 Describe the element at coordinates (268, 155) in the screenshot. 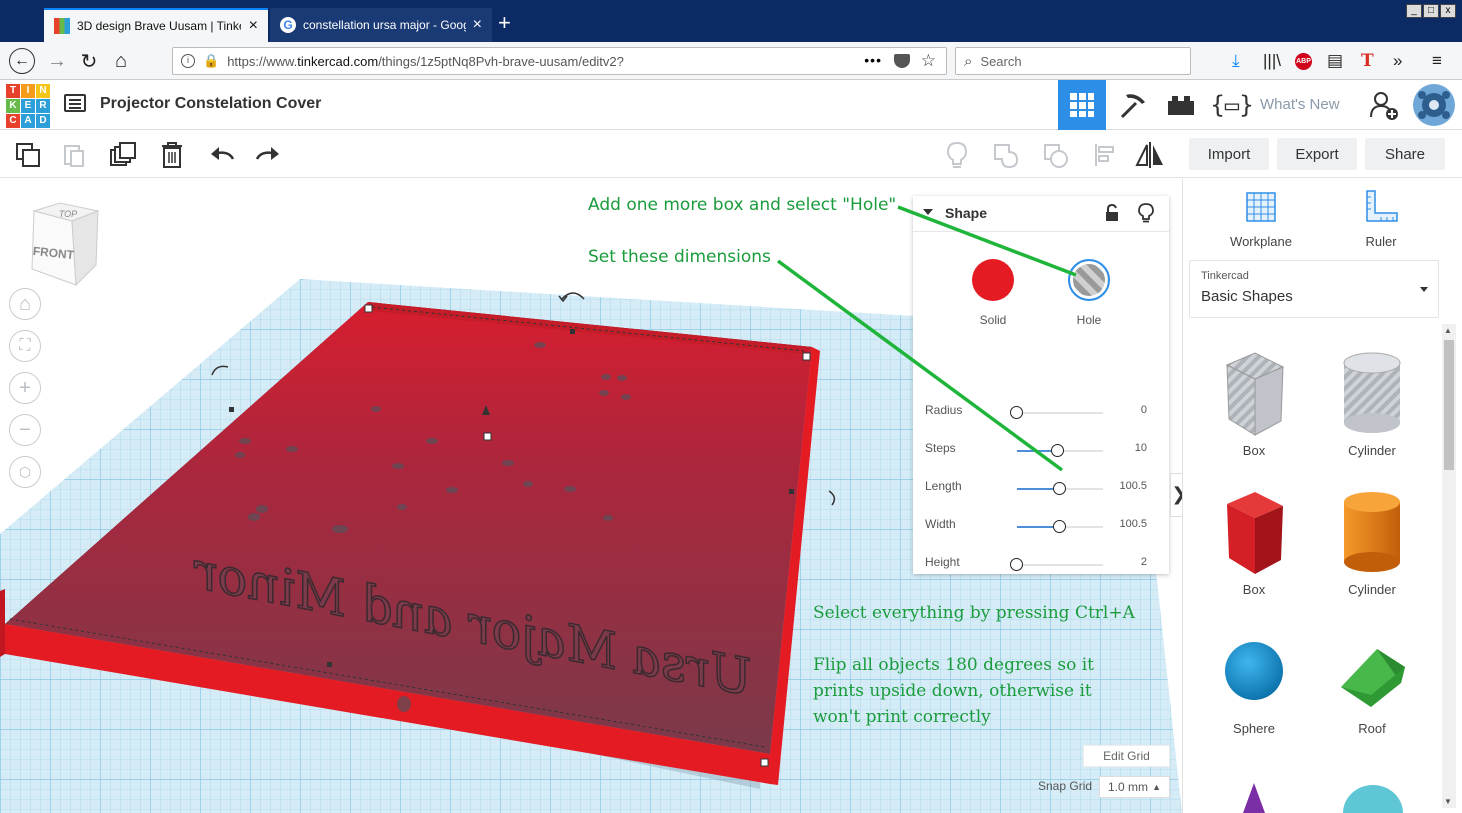

I see `redo-button` at that location.